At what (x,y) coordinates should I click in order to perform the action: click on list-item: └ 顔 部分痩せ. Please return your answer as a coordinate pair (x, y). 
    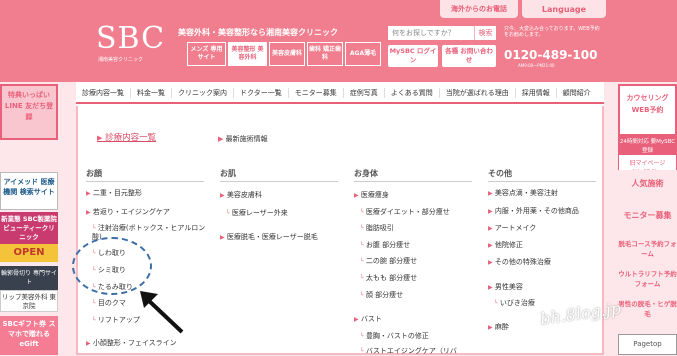
    Looking at the image, I should click on (381, 295).